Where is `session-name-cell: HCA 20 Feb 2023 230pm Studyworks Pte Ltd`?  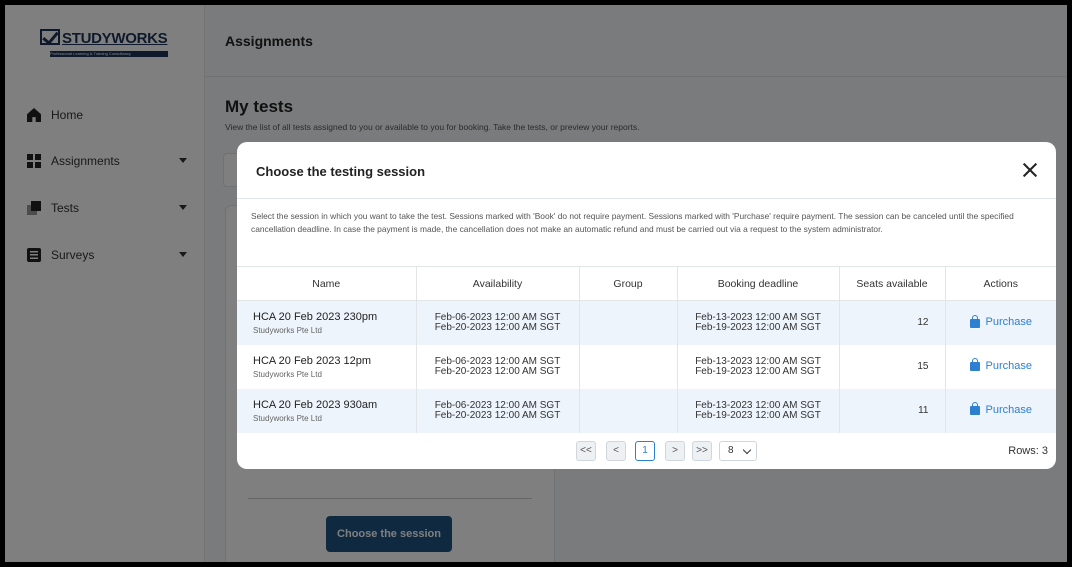
session-name-cell: HCA 20 Feb 2023 230pm Studyworks Pte Ltd is located at coordinates (327, 322).